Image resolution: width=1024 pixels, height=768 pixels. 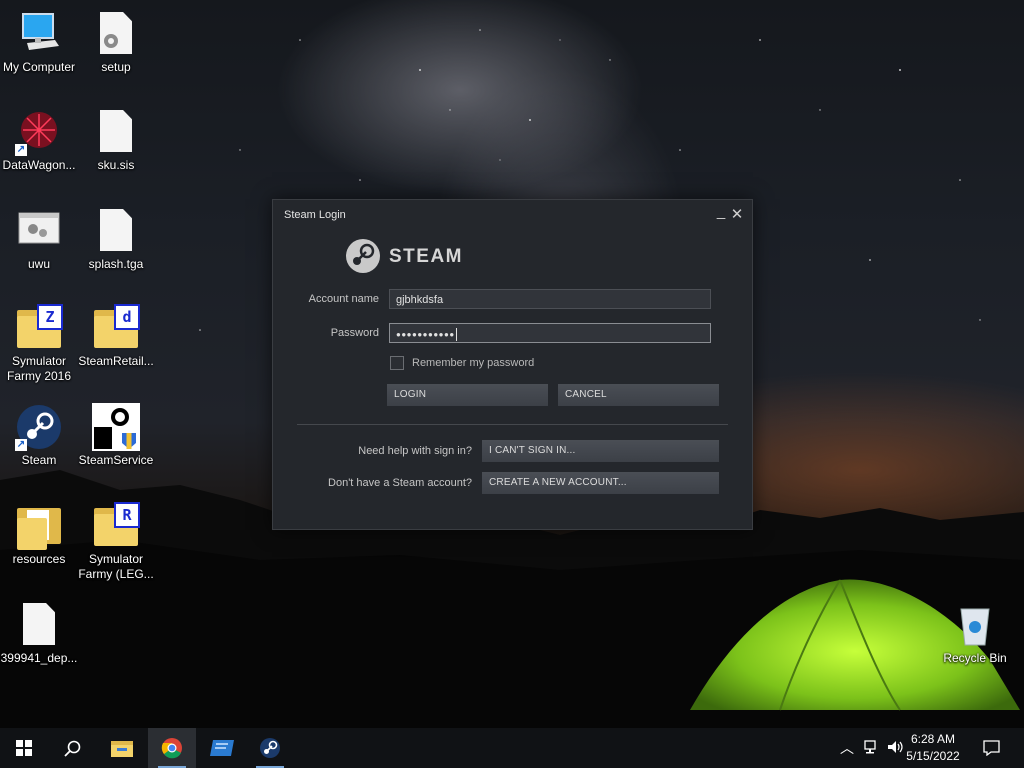 What do you see at coordinates (425, 334) in the screenshot?
I see `password-value: ●●●●●●●●●●●` at bounding box center [425, 334].